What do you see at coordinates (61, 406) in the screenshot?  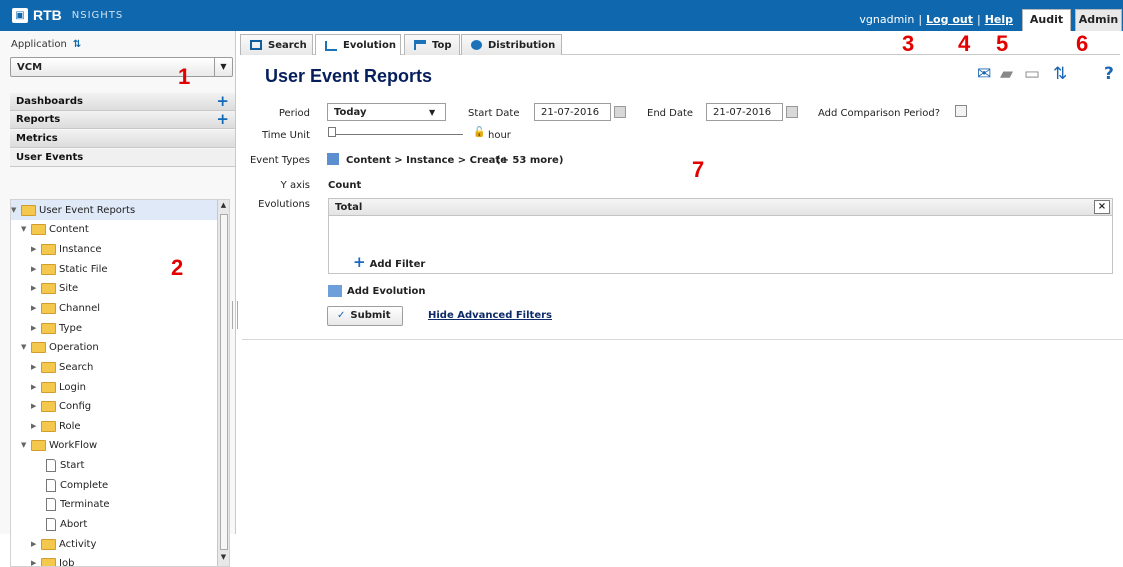 I see `tree-item-config: ▶Config` at bounding box center [61, 406].